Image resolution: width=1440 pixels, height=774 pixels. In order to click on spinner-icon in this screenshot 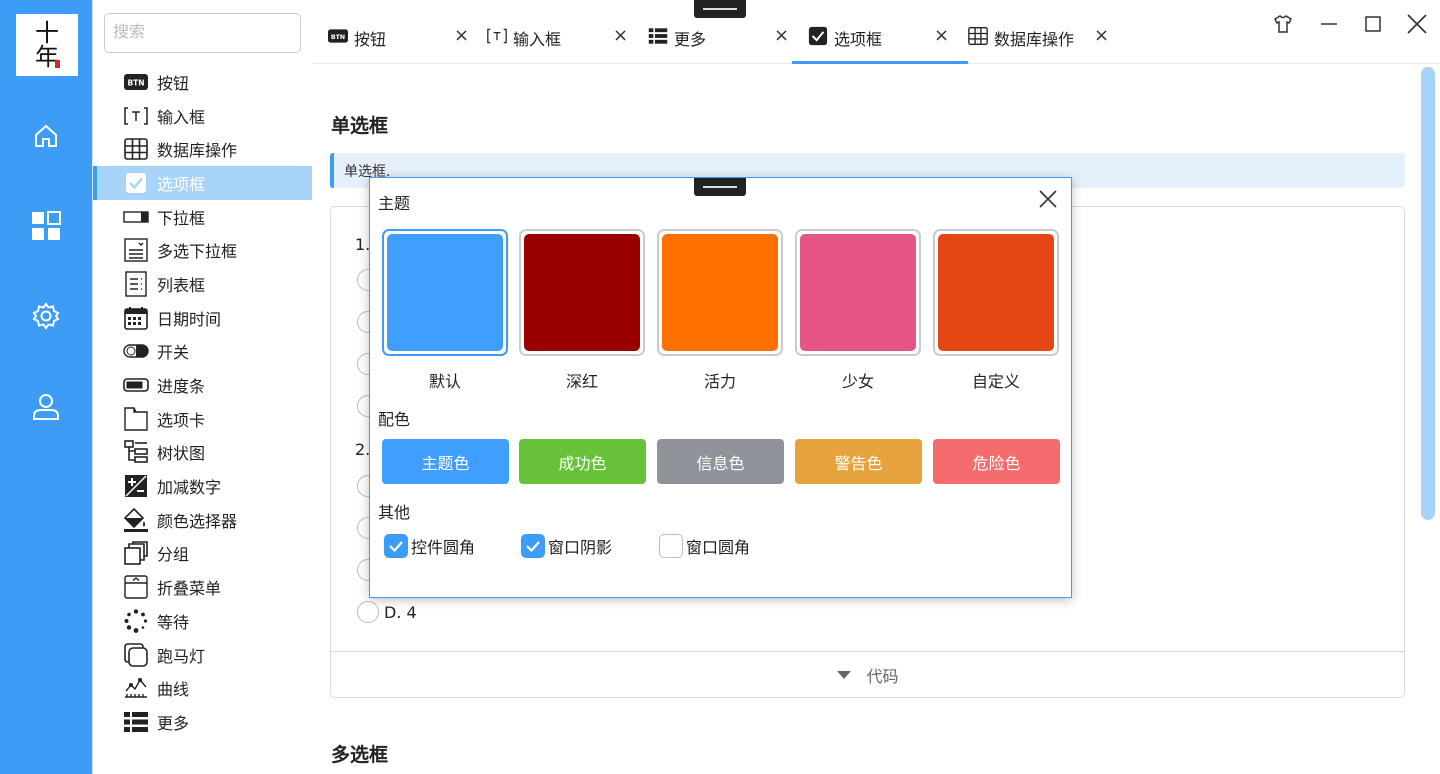, I will do `click(136, 621)`.